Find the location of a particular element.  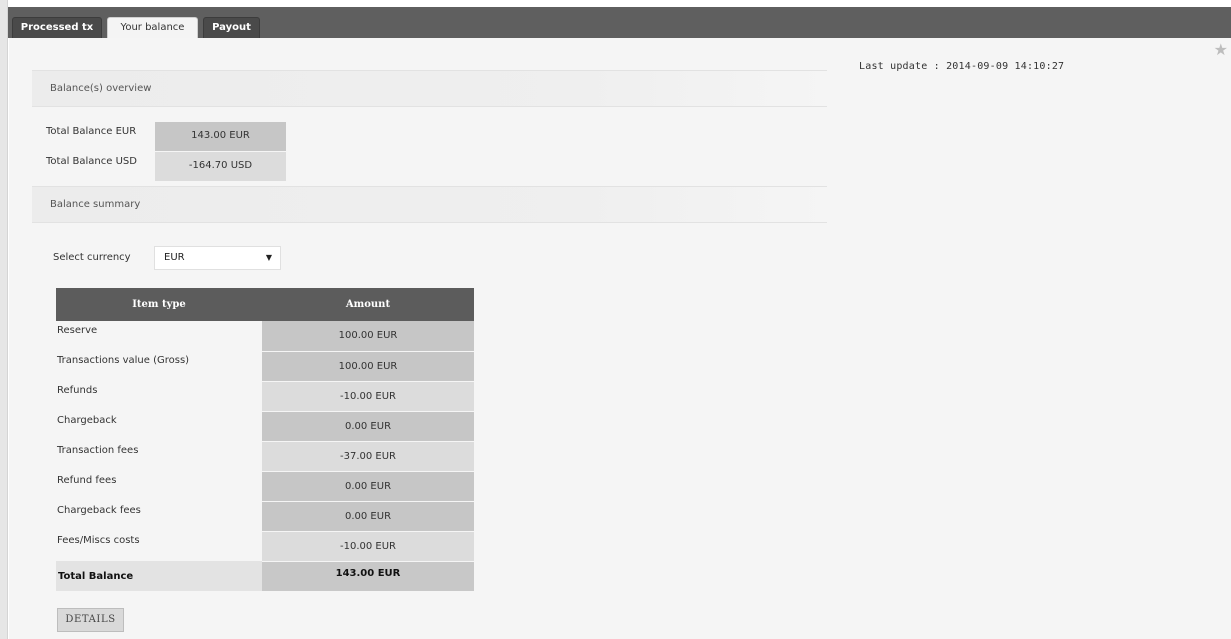

total-balance-usd-value: -164.70 USD is located at coordinates (220, 166).